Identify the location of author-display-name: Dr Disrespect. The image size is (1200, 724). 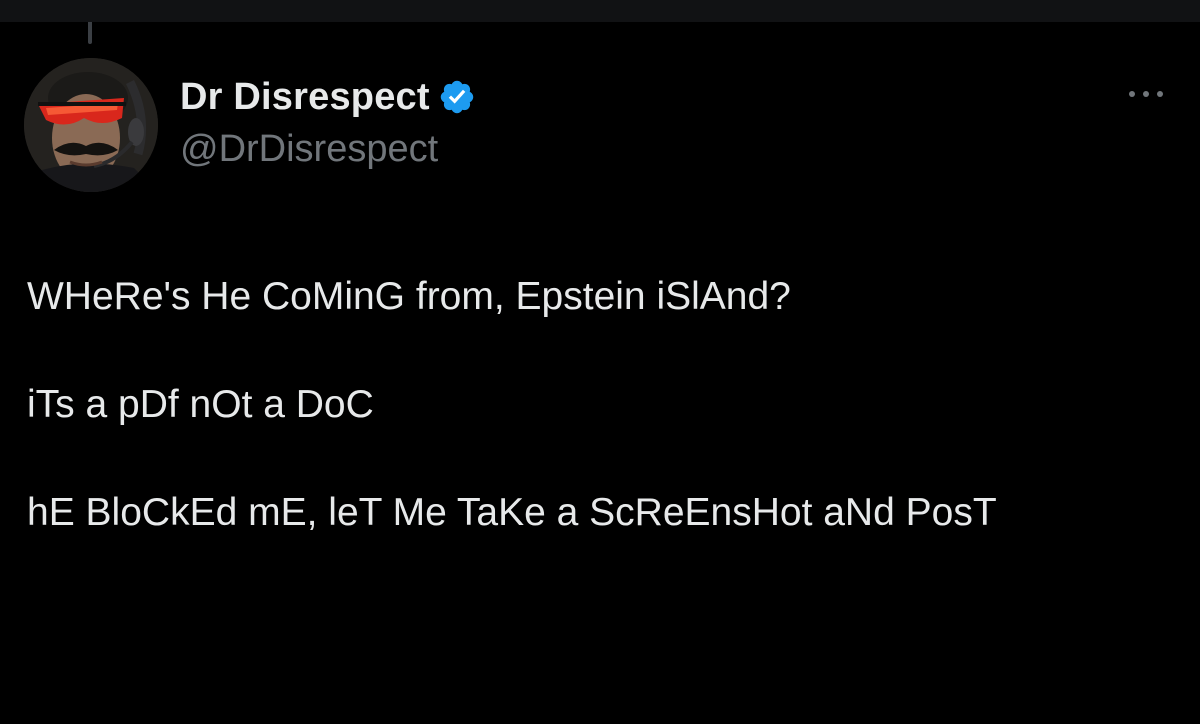
(305, 97).